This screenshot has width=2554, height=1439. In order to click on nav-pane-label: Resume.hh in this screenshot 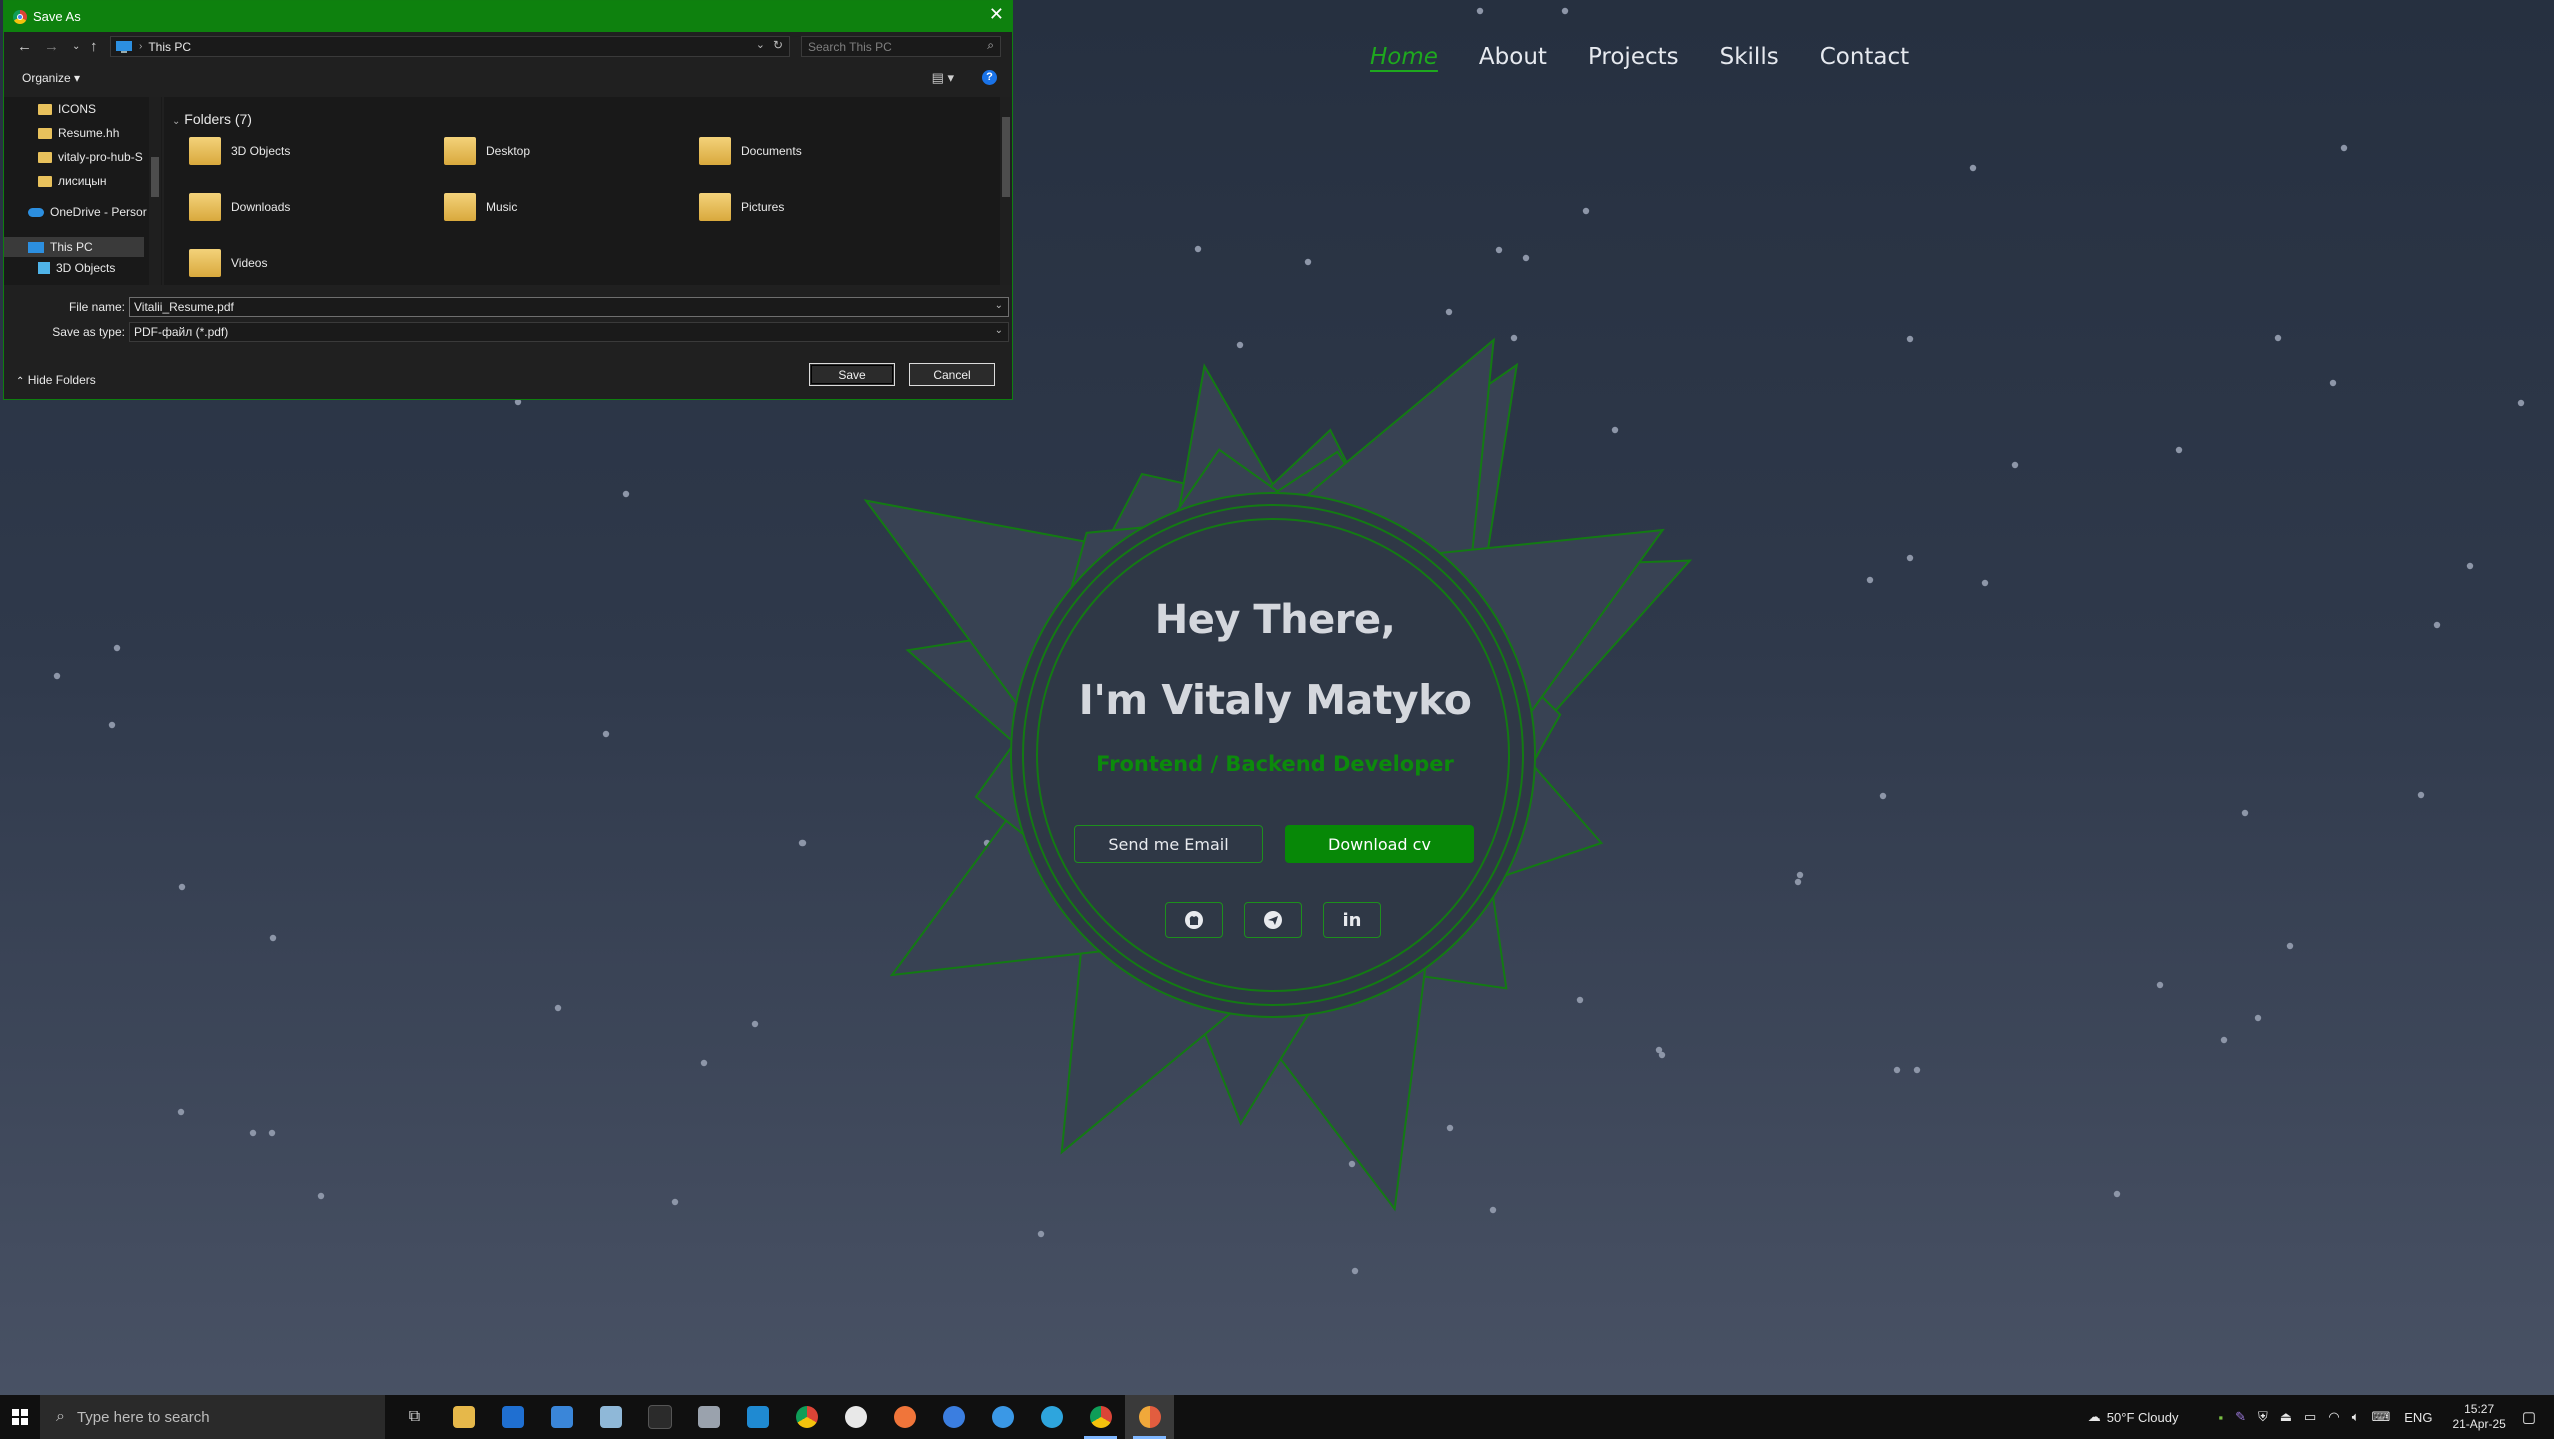, I will do `click(89, 133)`.